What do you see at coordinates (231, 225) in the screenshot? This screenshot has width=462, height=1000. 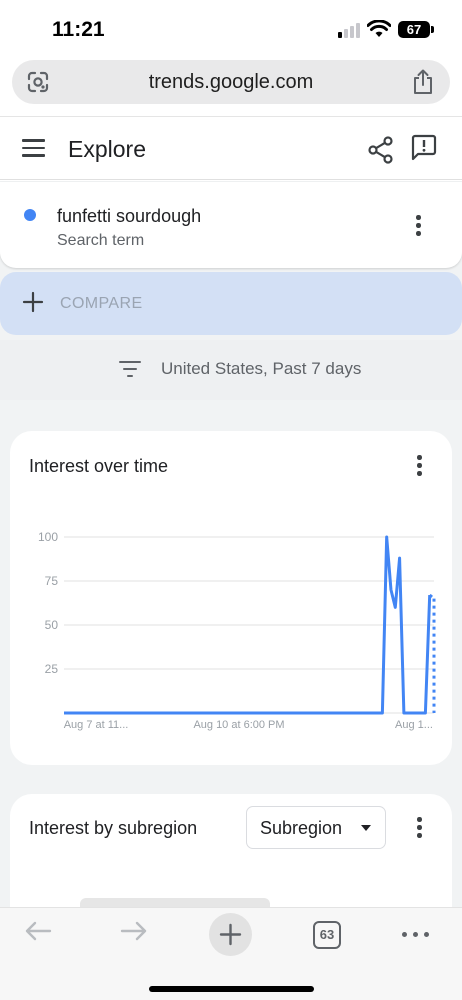 I see `search-term-card: funfetti sourdough Search term` at bounding box center [231, 225].